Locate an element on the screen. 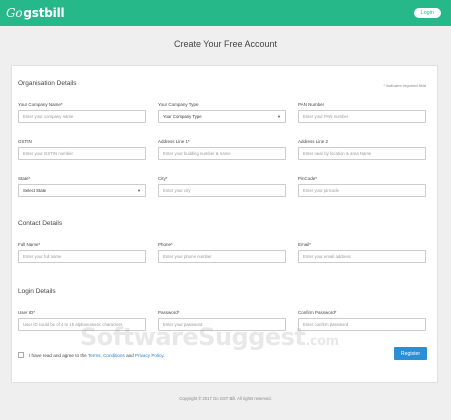 This screenshot has width=451, height=420. state-label: State* is located at coordinates (24, 178).